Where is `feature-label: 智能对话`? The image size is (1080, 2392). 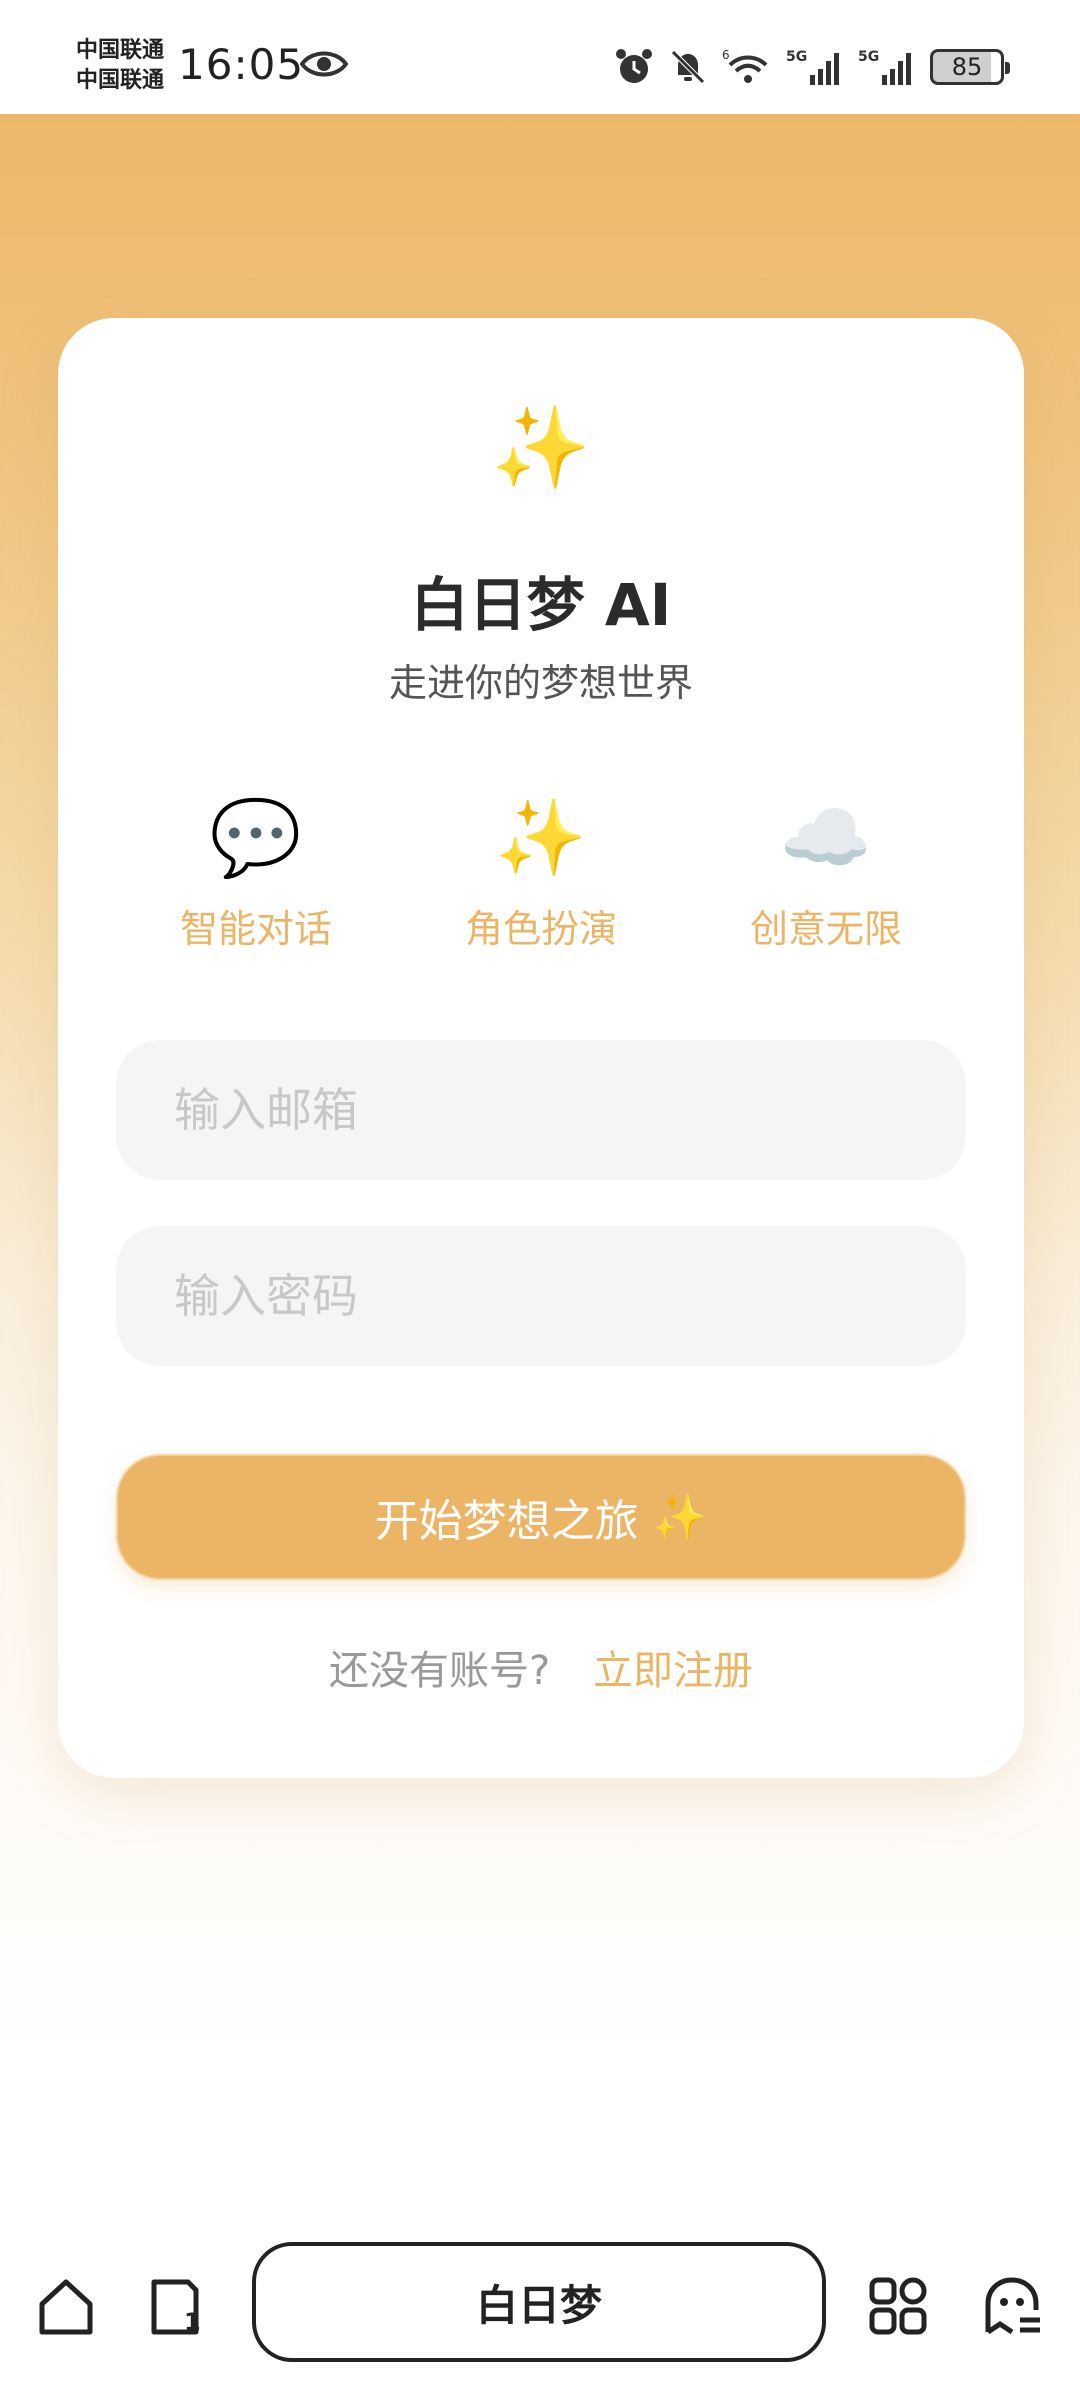
feature-label: 智能对话 is located at coordinates (255, 929).